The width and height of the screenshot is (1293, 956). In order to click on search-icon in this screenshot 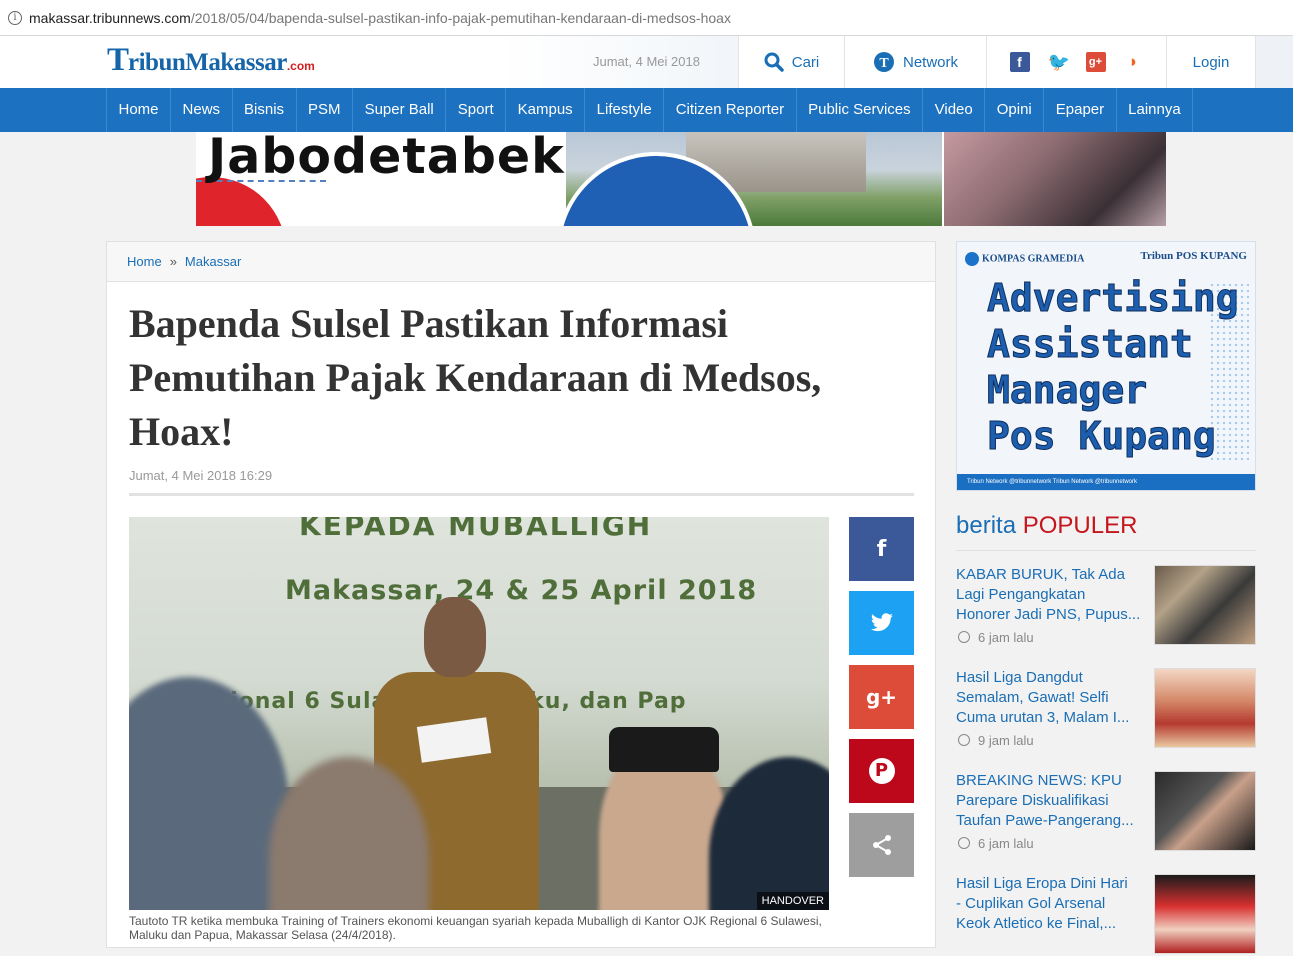, I will do `click(774, 62)`.